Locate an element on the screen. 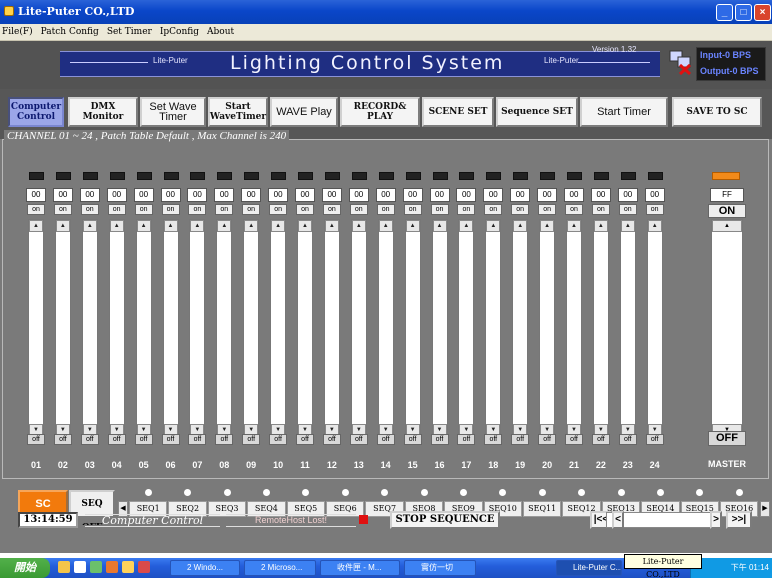 This screenshot has width=772, height=578. nav-last-button: >>| is located at coordinates (739, 520).